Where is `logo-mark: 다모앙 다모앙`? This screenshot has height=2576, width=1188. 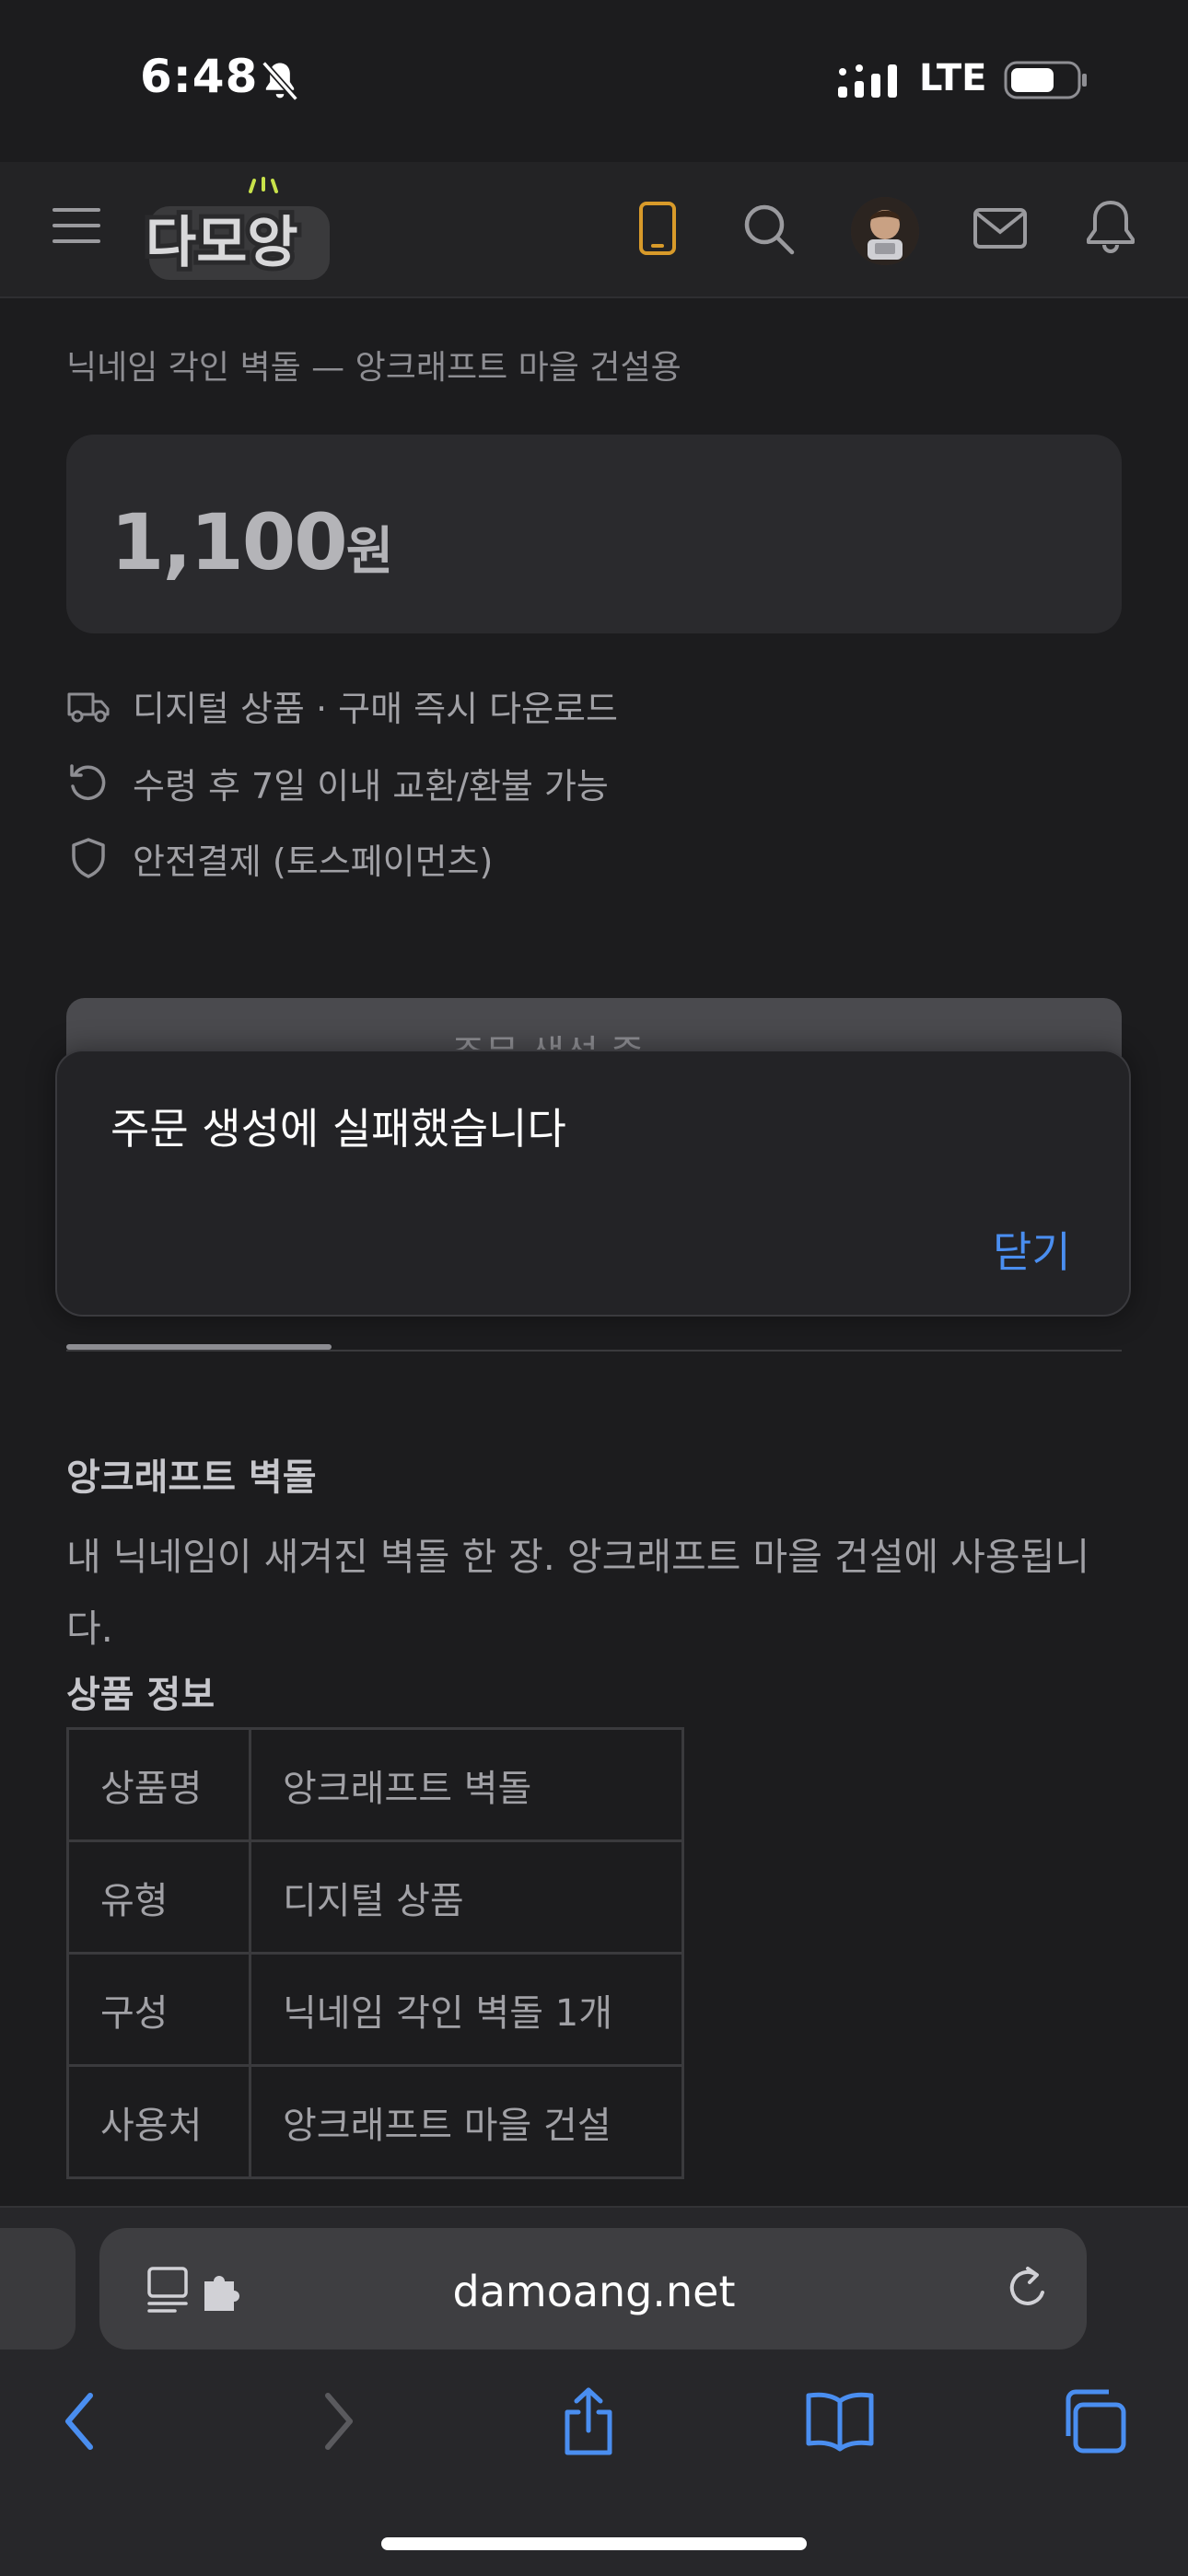
logo-mark: 다모앙 다모앙 is located at coordinates (235, 228).